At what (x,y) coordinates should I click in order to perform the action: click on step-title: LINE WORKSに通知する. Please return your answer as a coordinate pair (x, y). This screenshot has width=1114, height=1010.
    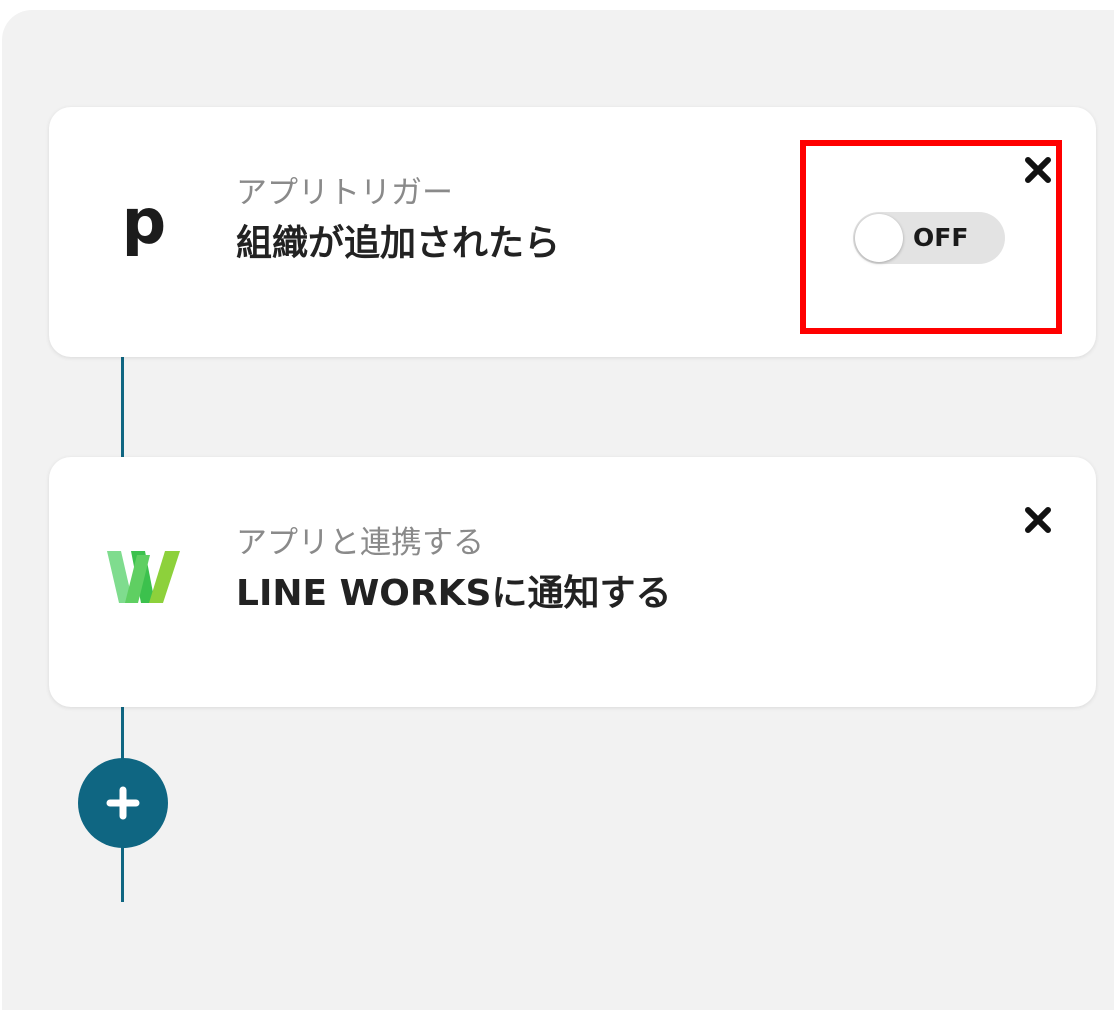
    Looking at the image, I should click on (454, 594).